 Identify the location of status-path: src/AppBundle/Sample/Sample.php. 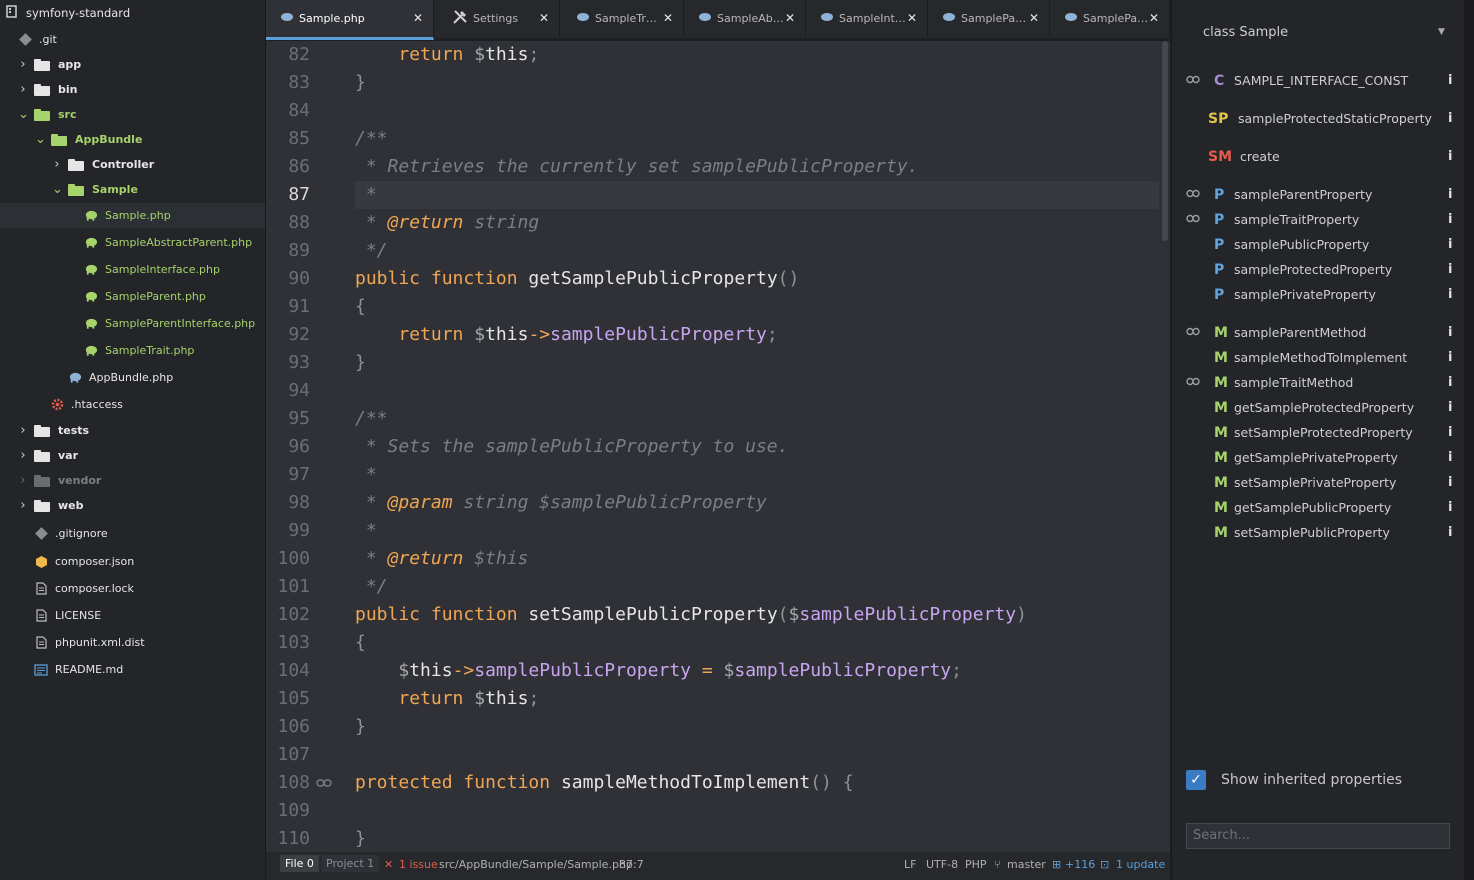
(536, 864).